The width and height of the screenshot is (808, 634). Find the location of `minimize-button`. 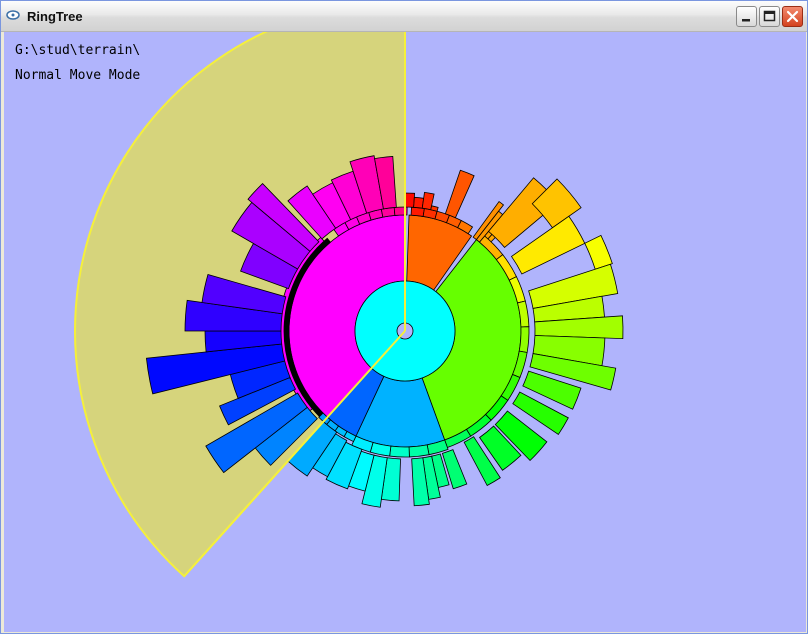

minimize-button is located at coordinates (746, 16).